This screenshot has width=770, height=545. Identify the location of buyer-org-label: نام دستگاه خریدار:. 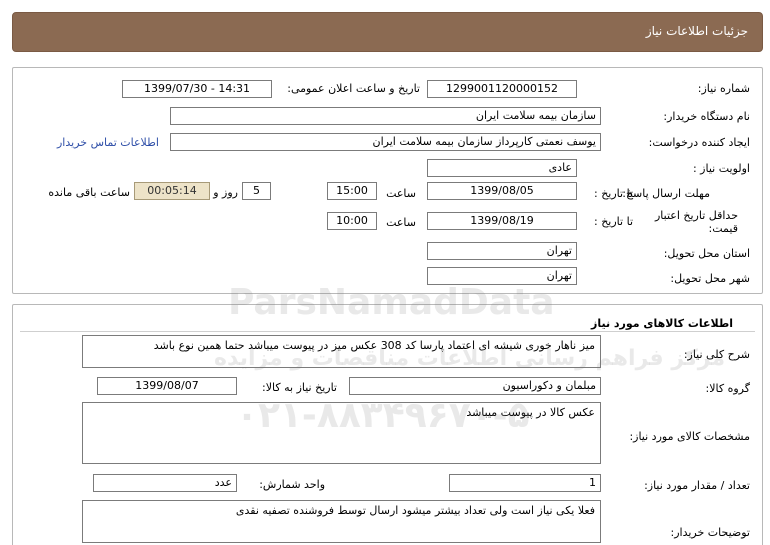
(706, 116).